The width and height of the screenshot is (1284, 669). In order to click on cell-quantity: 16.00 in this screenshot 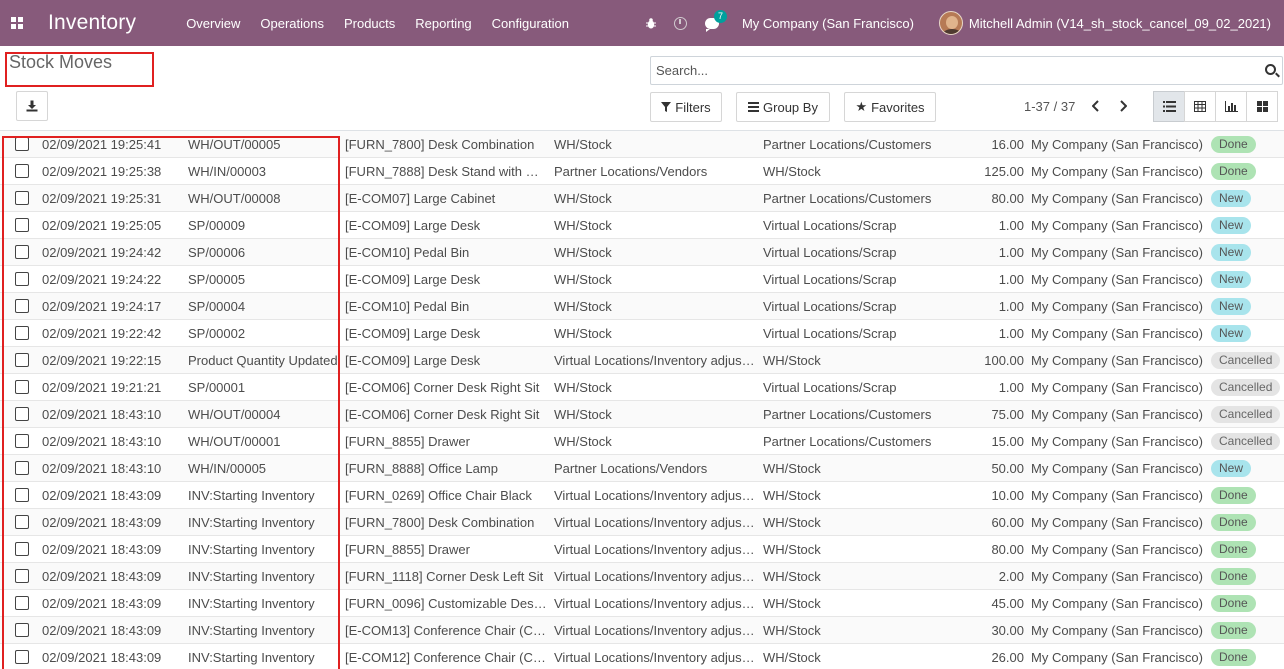, I will do `click(1007, 144)`.